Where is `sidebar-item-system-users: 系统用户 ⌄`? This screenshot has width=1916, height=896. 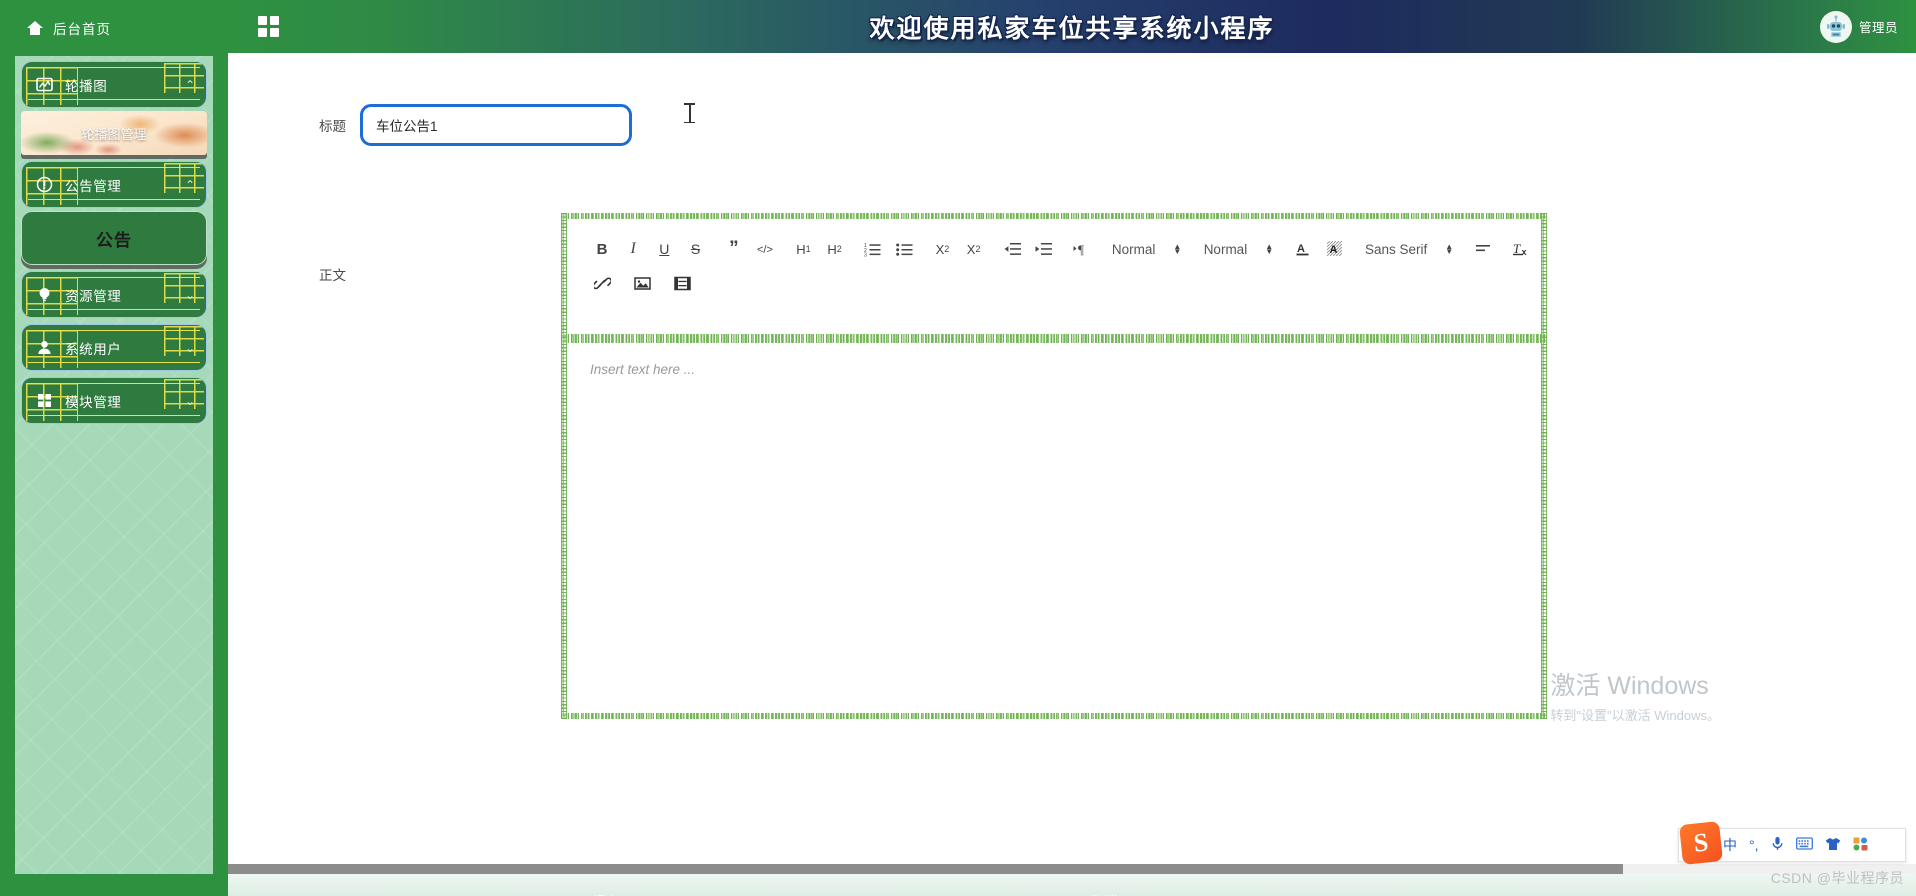
sidebar-item-system-users: 系统用户 ⌄ is located at coordinates (114, 347).